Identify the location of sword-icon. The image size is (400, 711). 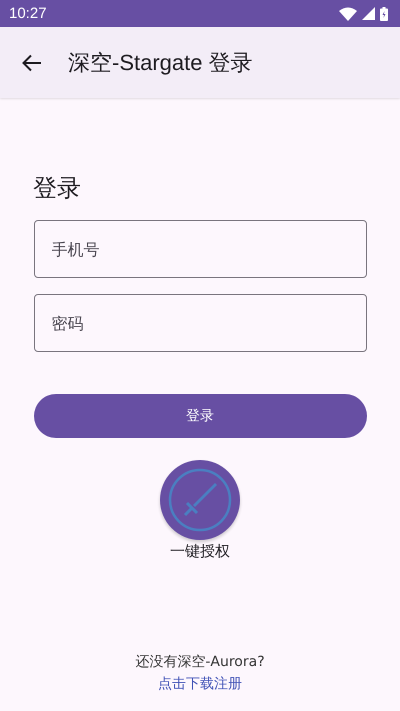
(200, 500).